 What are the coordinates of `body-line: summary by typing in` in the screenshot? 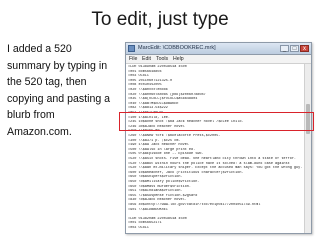 It's located at (57, 65).